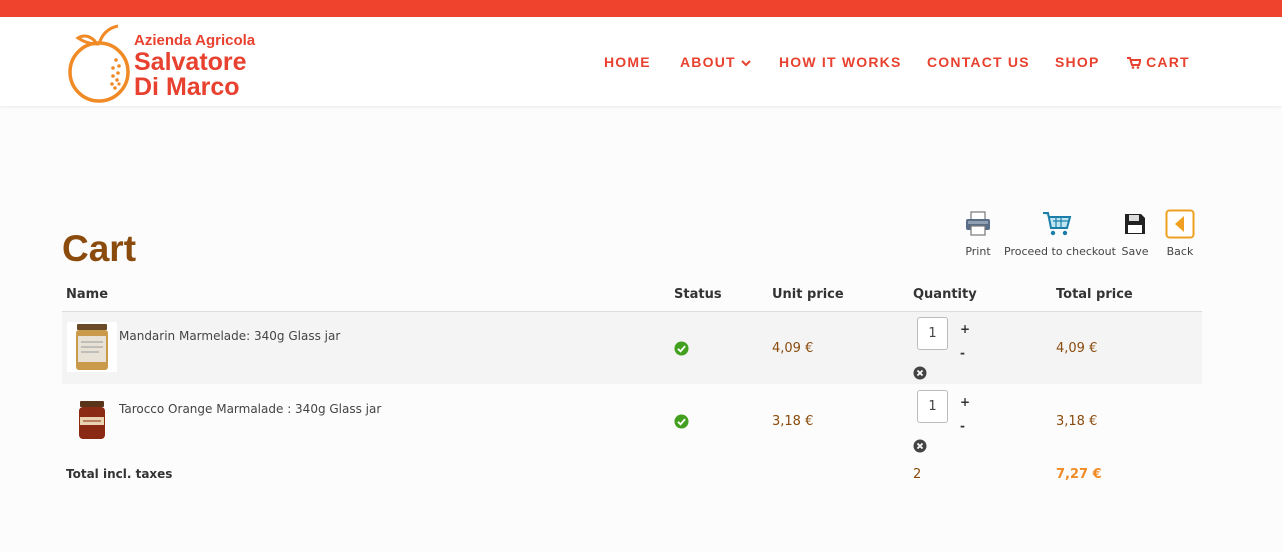  I want to click on column-header-name: Name, so click(87, 294).